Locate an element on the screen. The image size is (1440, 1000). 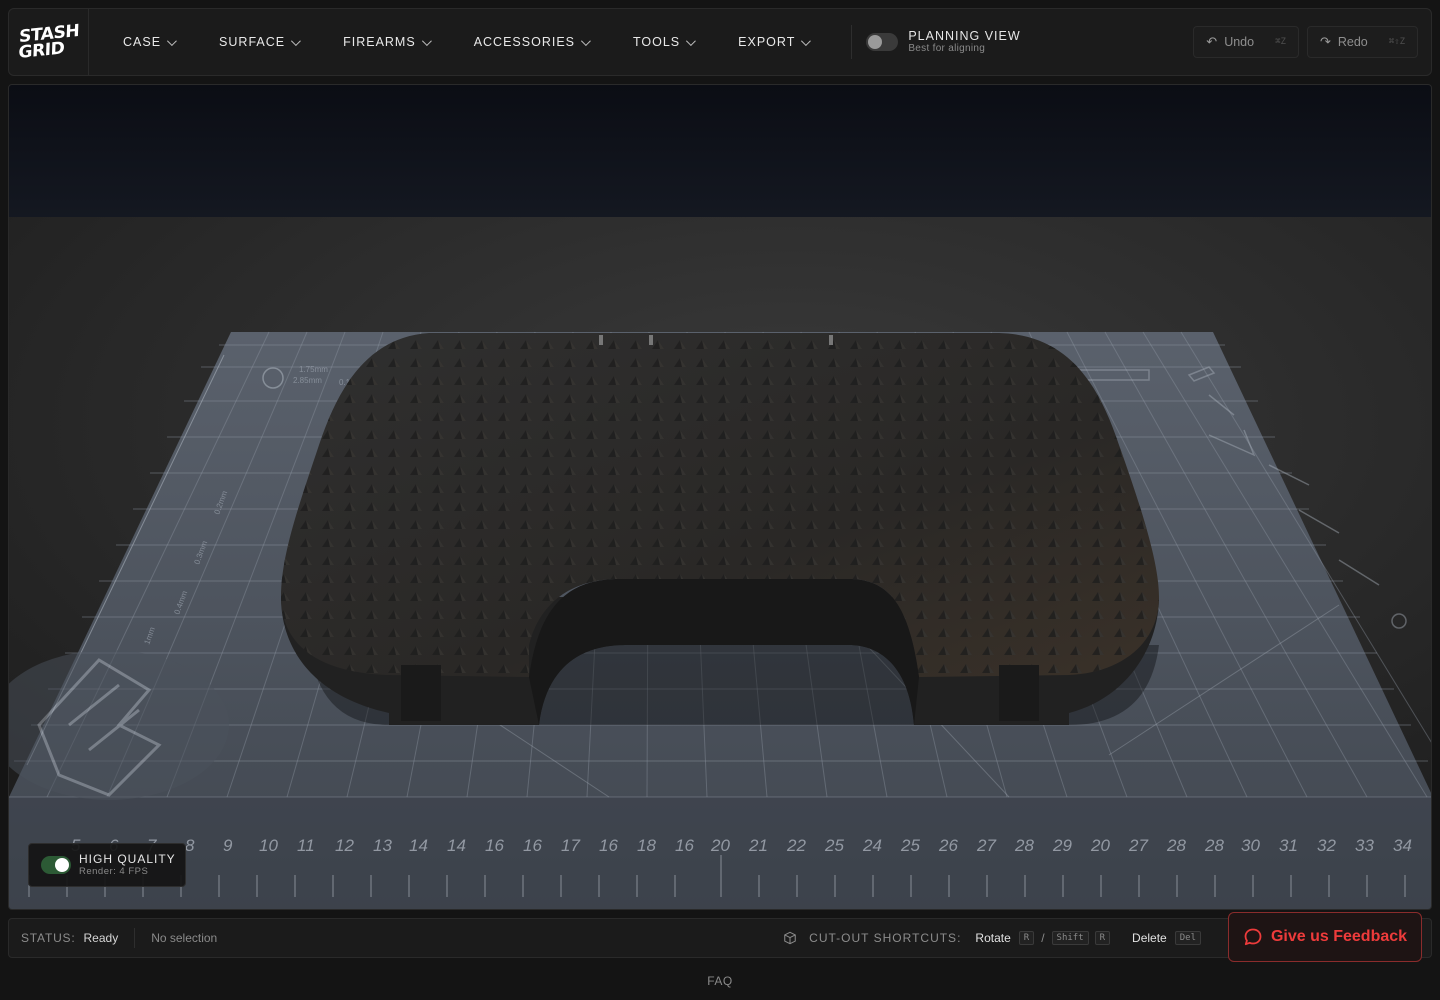
ruler-number: 12 is located at coordinates (344, 845).